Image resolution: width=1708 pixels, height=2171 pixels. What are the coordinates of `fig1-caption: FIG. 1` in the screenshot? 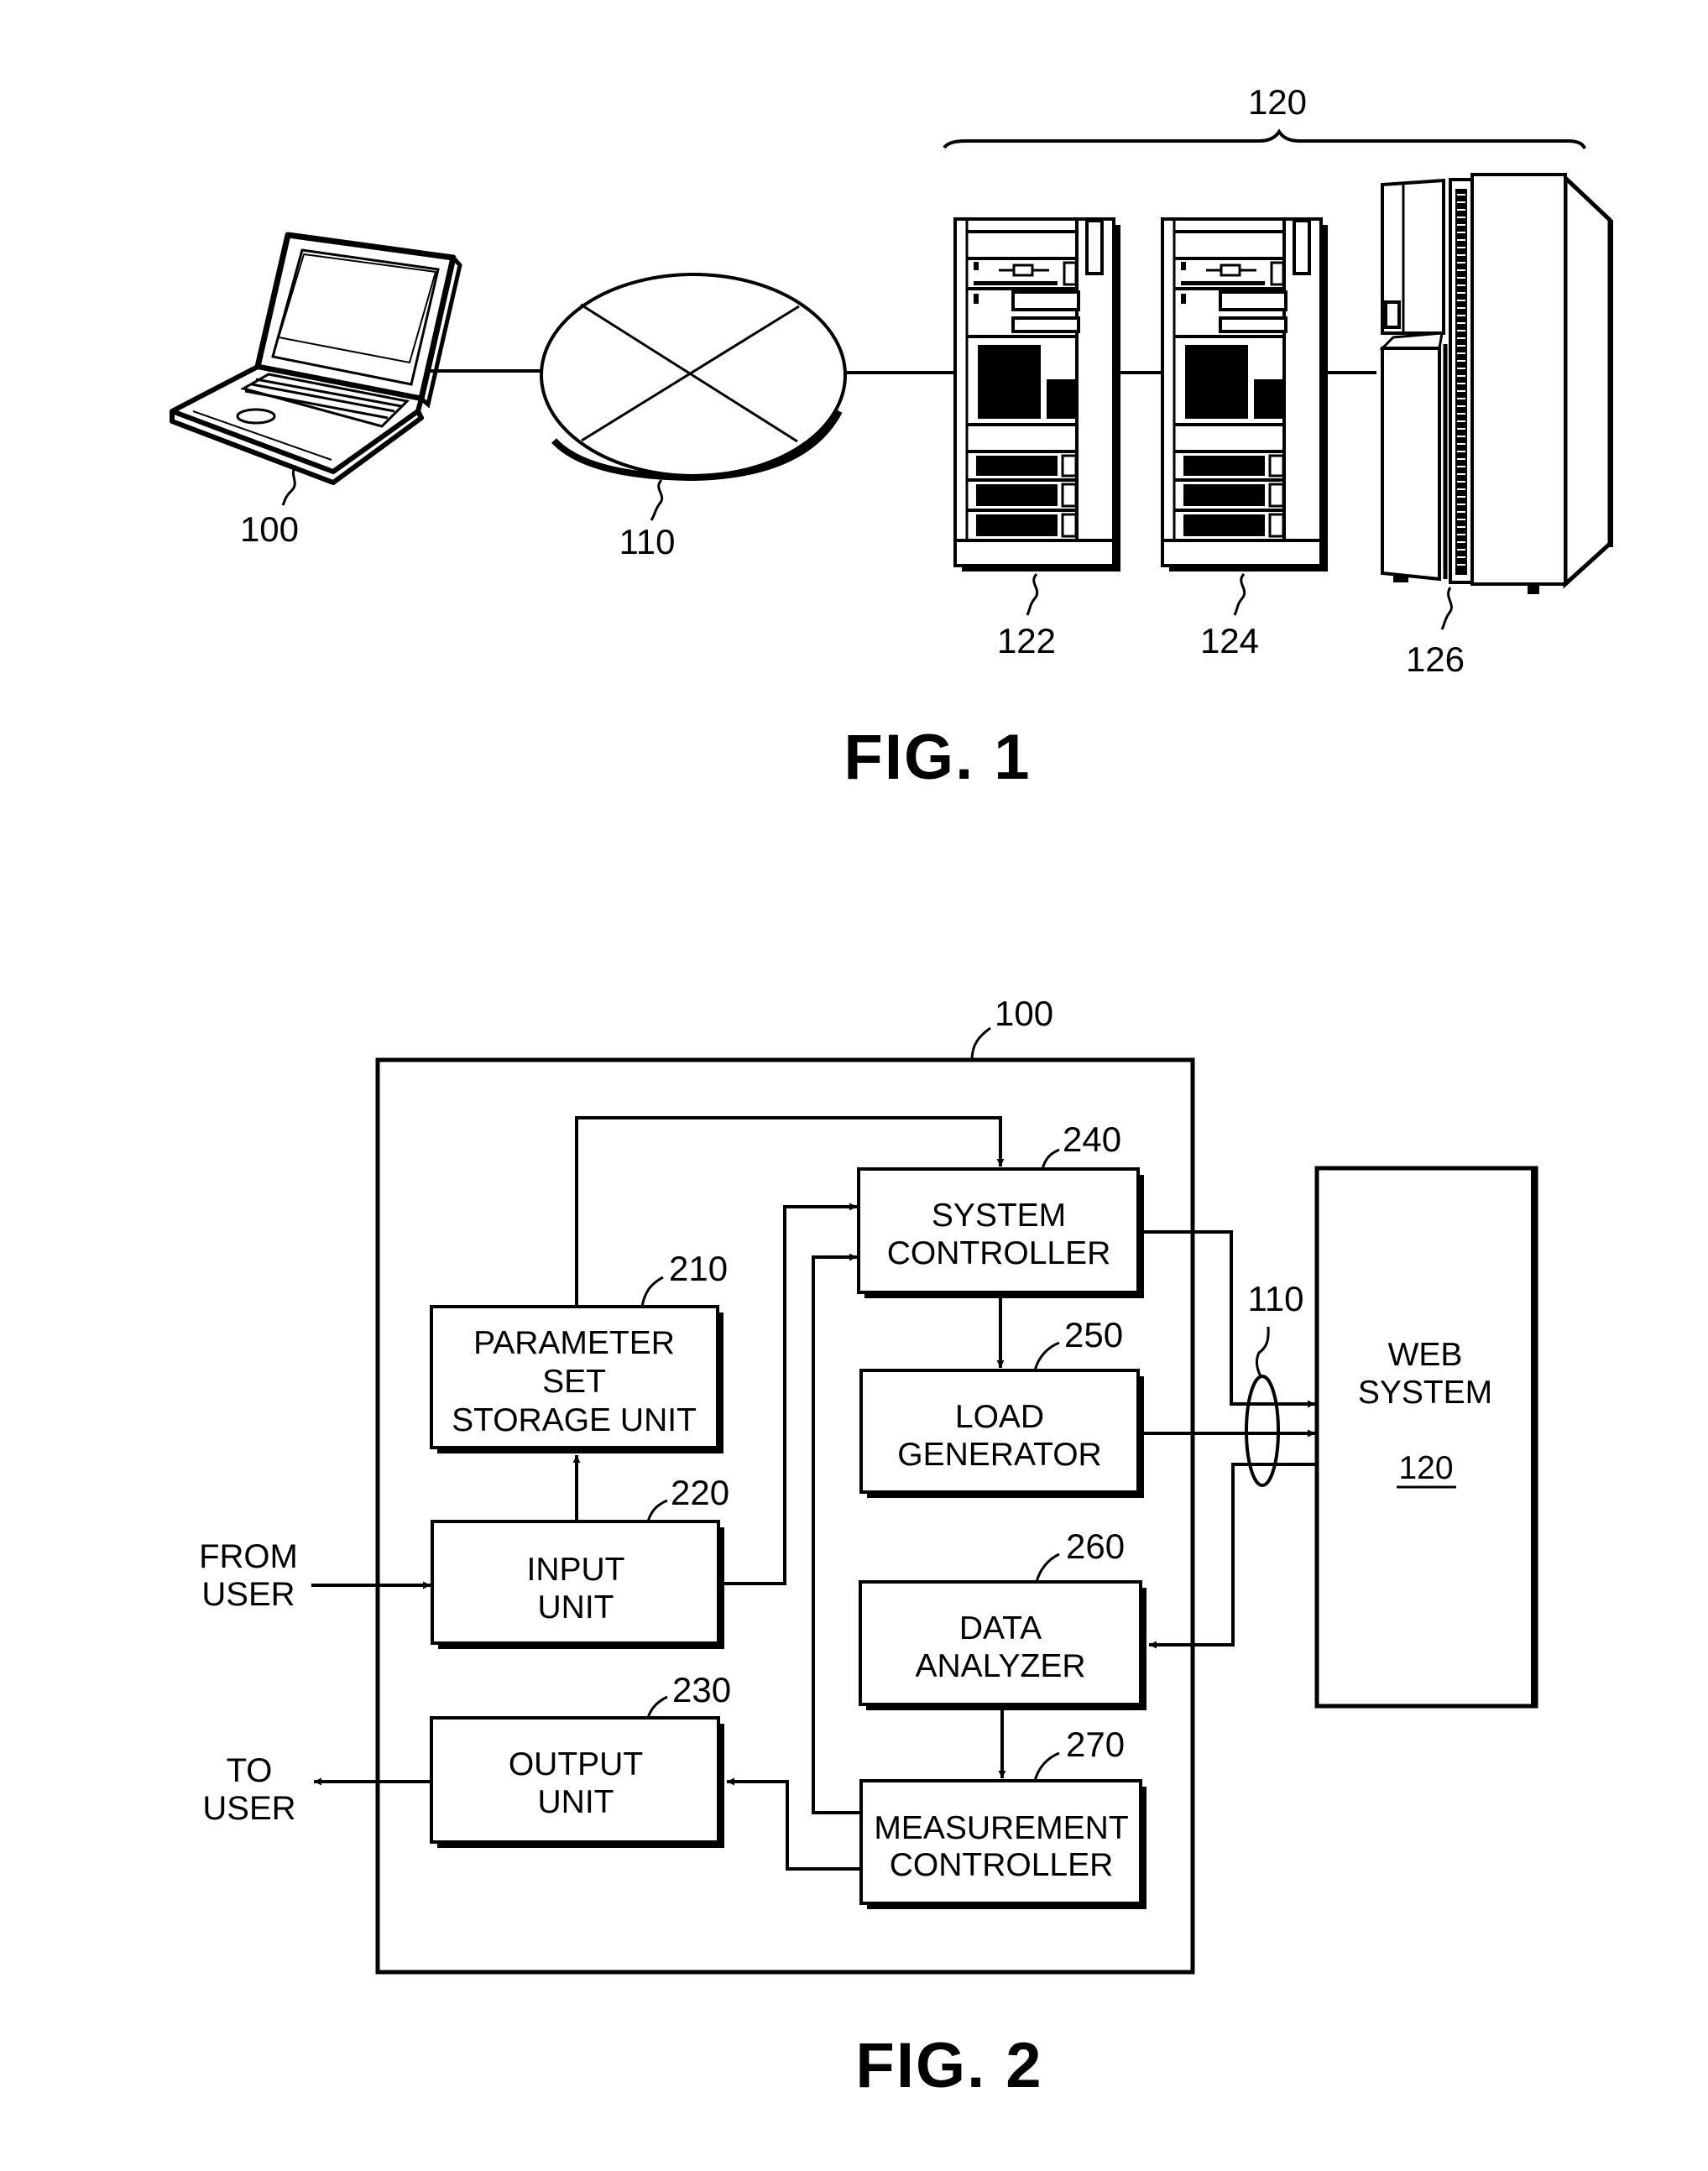 It's located at (937, 757).